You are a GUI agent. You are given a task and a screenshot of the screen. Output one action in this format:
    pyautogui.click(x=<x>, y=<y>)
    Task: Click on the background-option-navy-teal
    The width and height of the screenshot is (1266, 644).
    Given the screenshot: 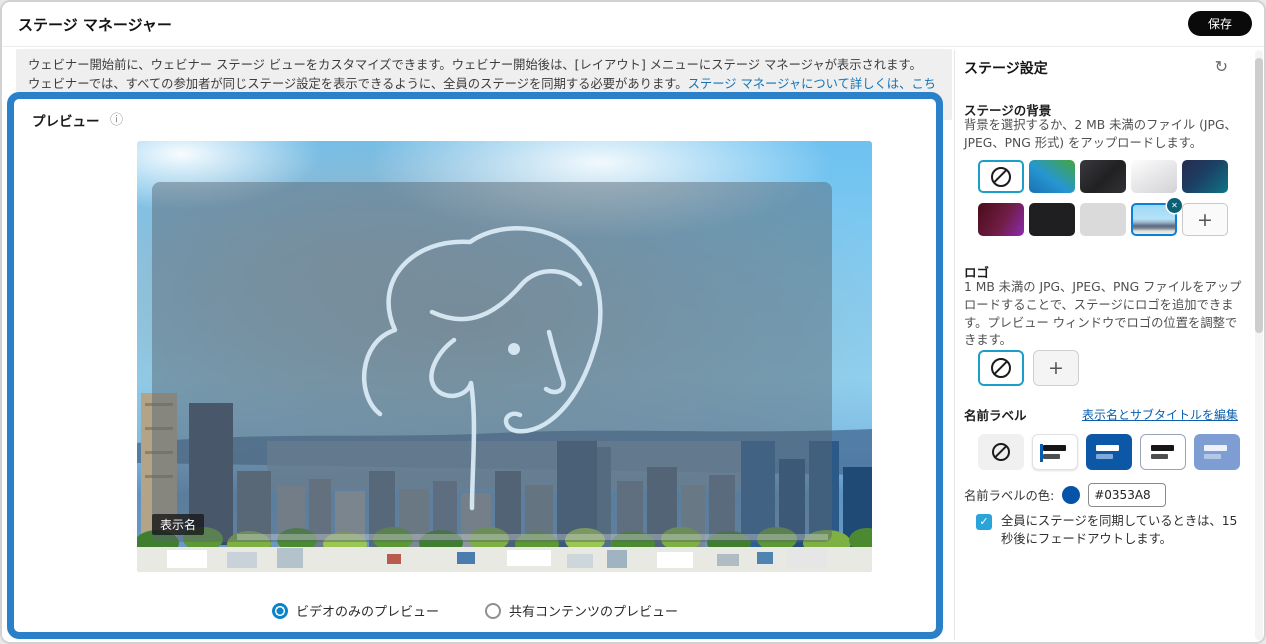 What is the action you would take?
    pyautogui.click(x=1205, y=176)
    